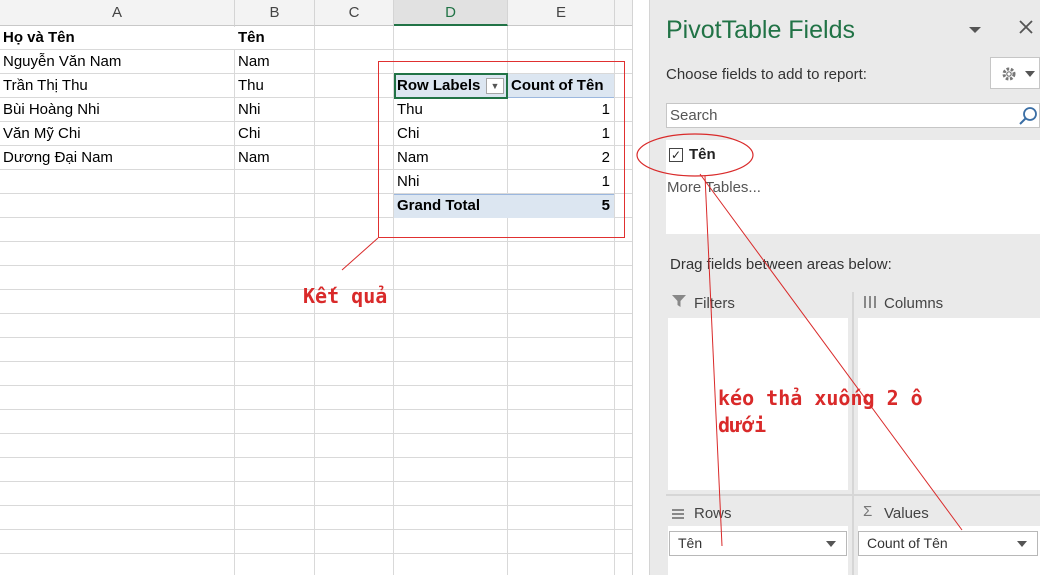  I want to click on choose-fields-label: Choose fields to add to report:, so click(766, 74).